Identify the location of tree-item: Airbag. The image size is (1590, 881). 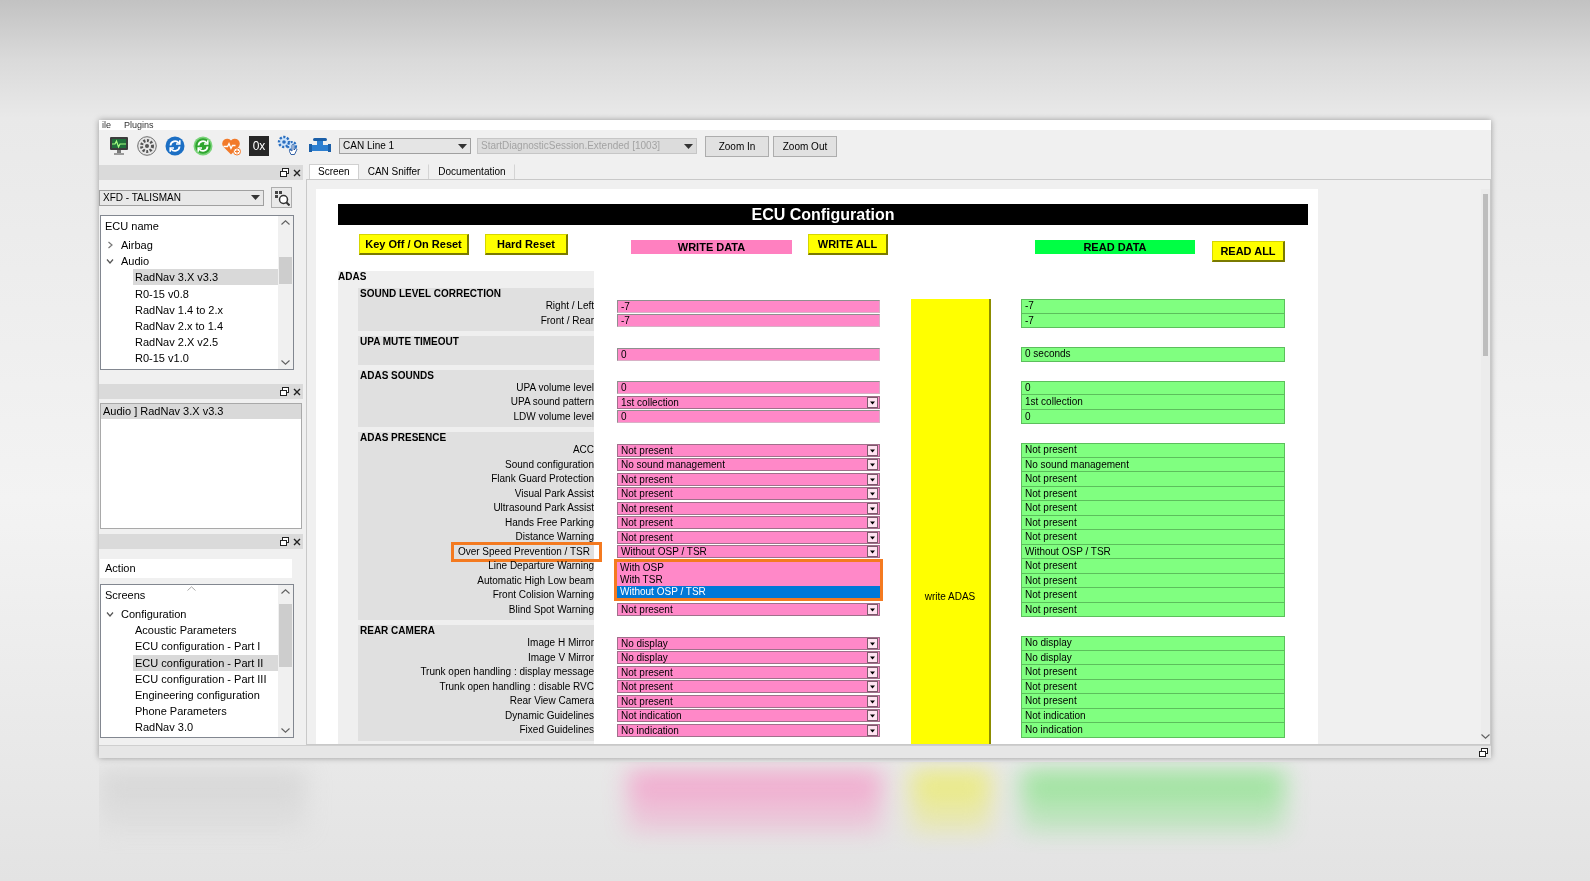
(198, 245).